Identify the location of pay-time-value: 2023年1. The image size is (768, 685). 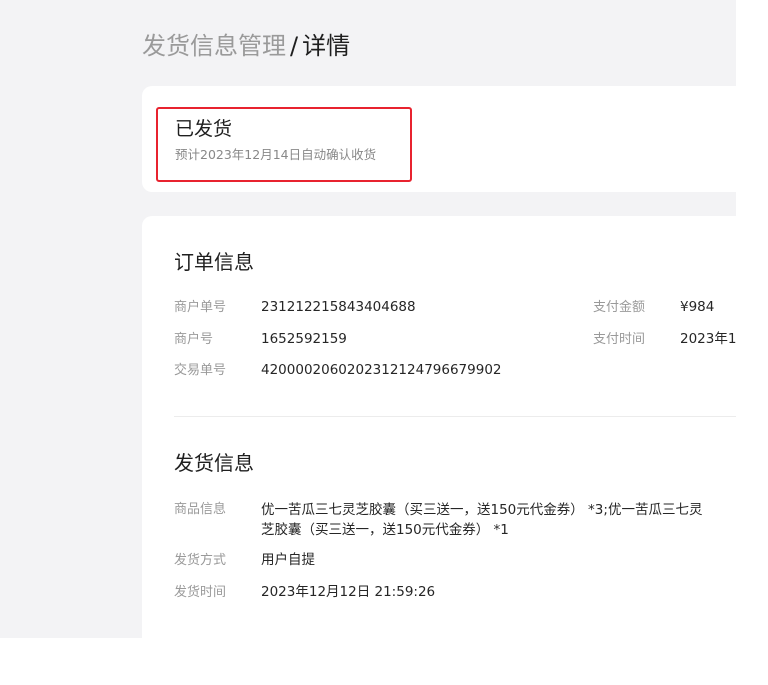
(708, 339).